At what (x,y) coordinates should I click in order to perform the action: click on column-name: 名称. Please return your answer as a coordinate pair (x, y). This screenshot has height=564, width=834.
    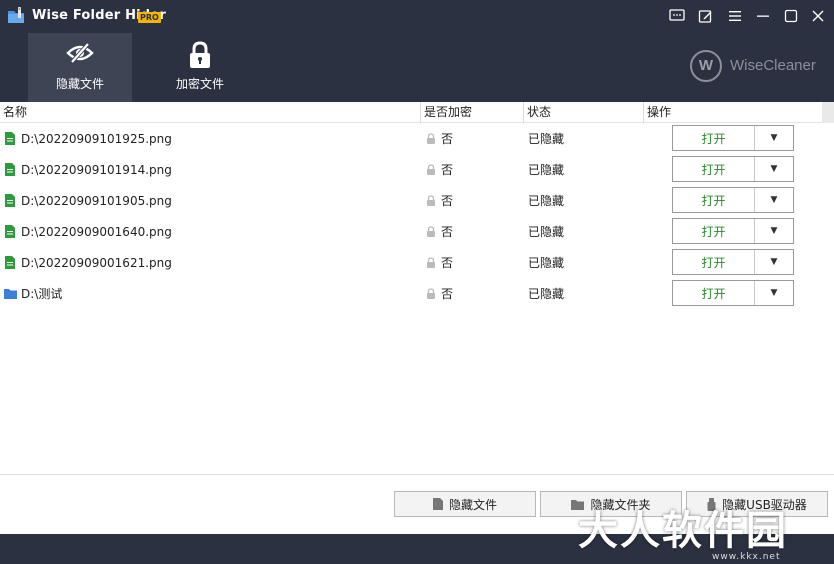
    Looking at the image, I should click on (210, 112).